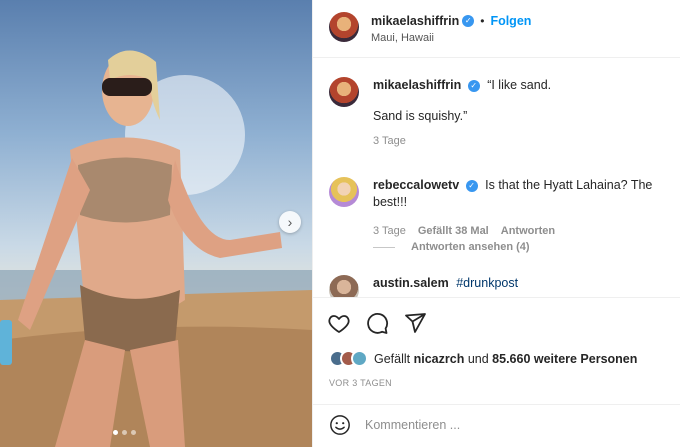  I want to click on comment-username: austin.salem, so click(411, 283).